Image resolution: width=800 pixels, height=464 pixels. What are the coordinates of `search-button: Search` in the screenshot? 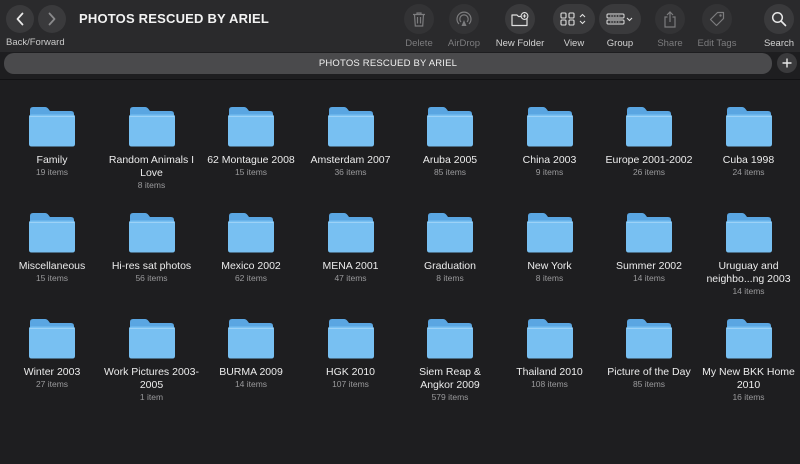 It's located at (779, 27).